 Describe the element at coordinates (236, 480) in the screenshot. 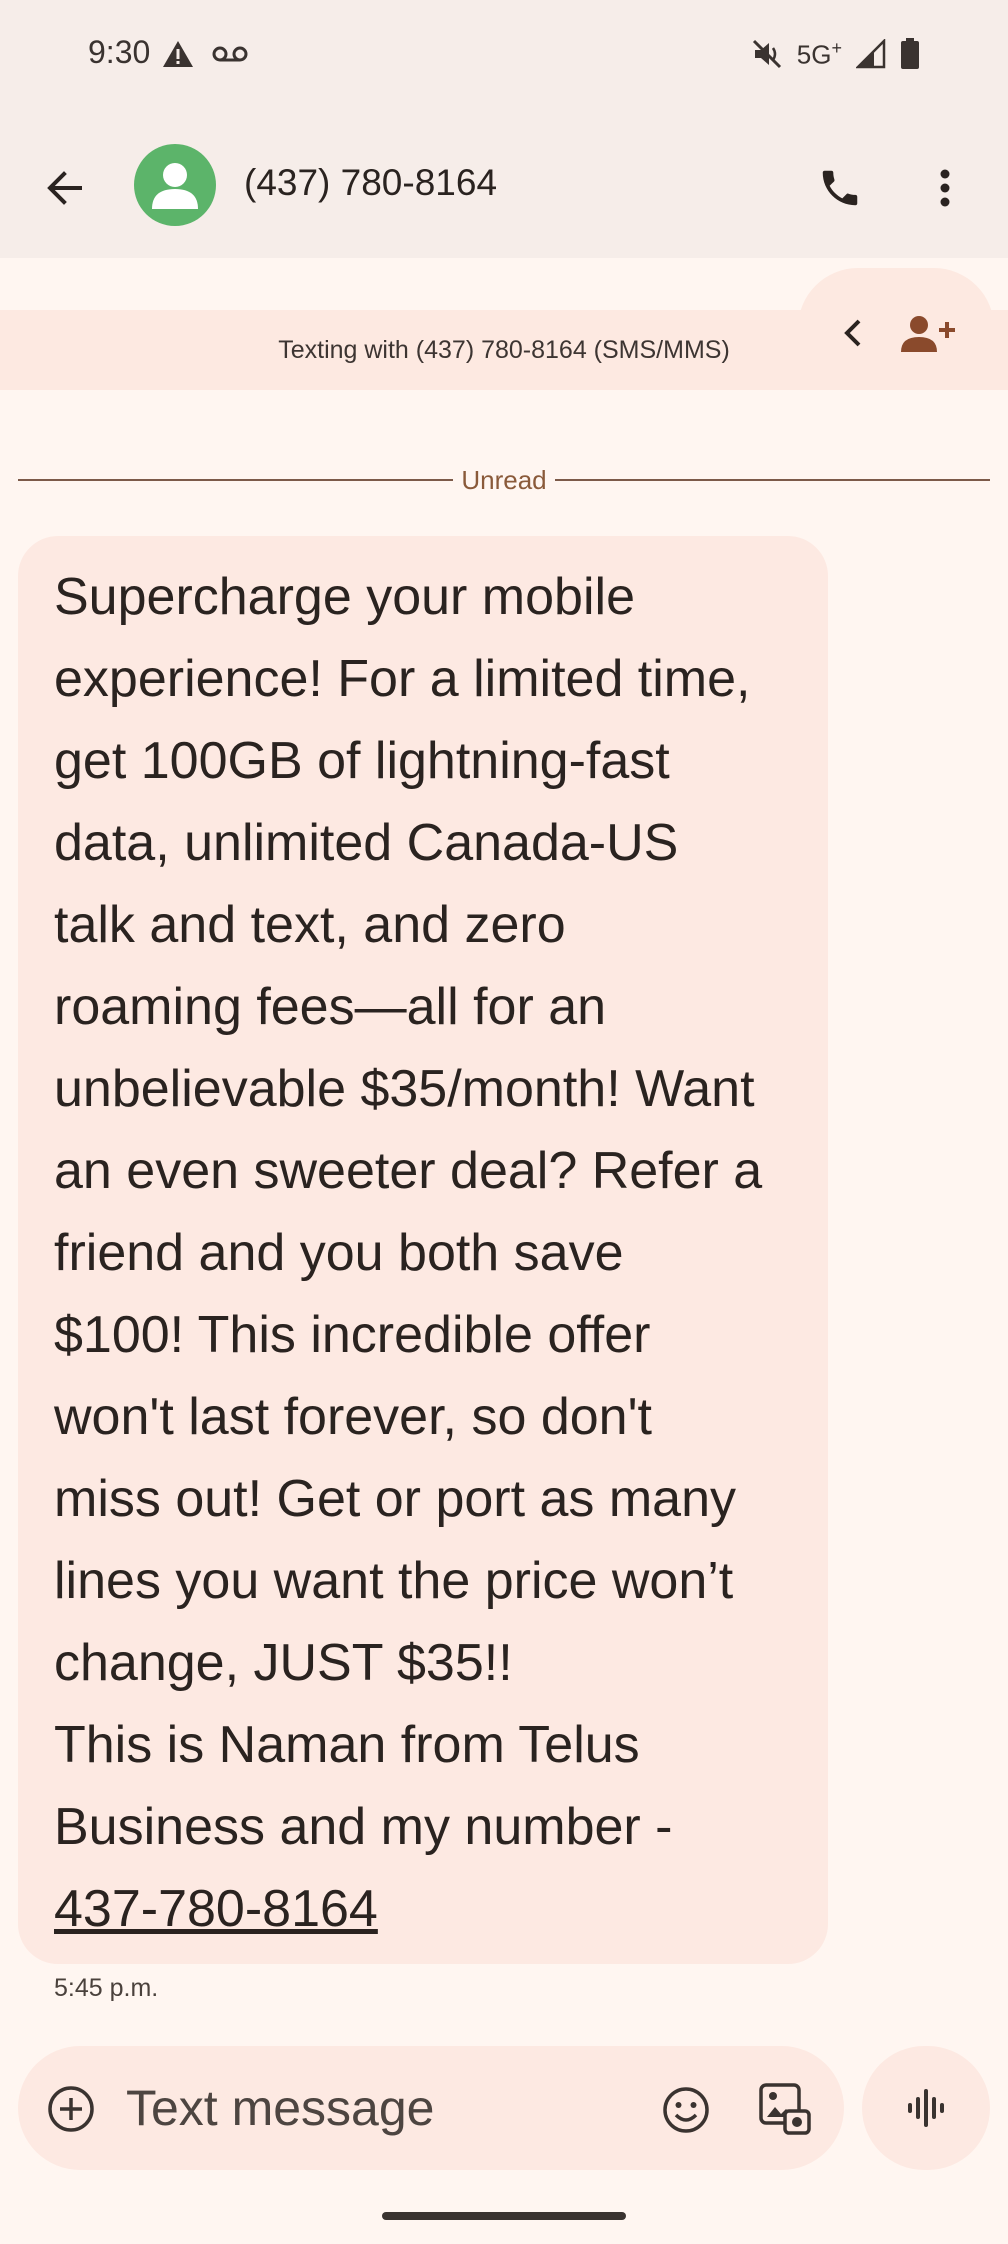

I see `divider-line-left` at that location.